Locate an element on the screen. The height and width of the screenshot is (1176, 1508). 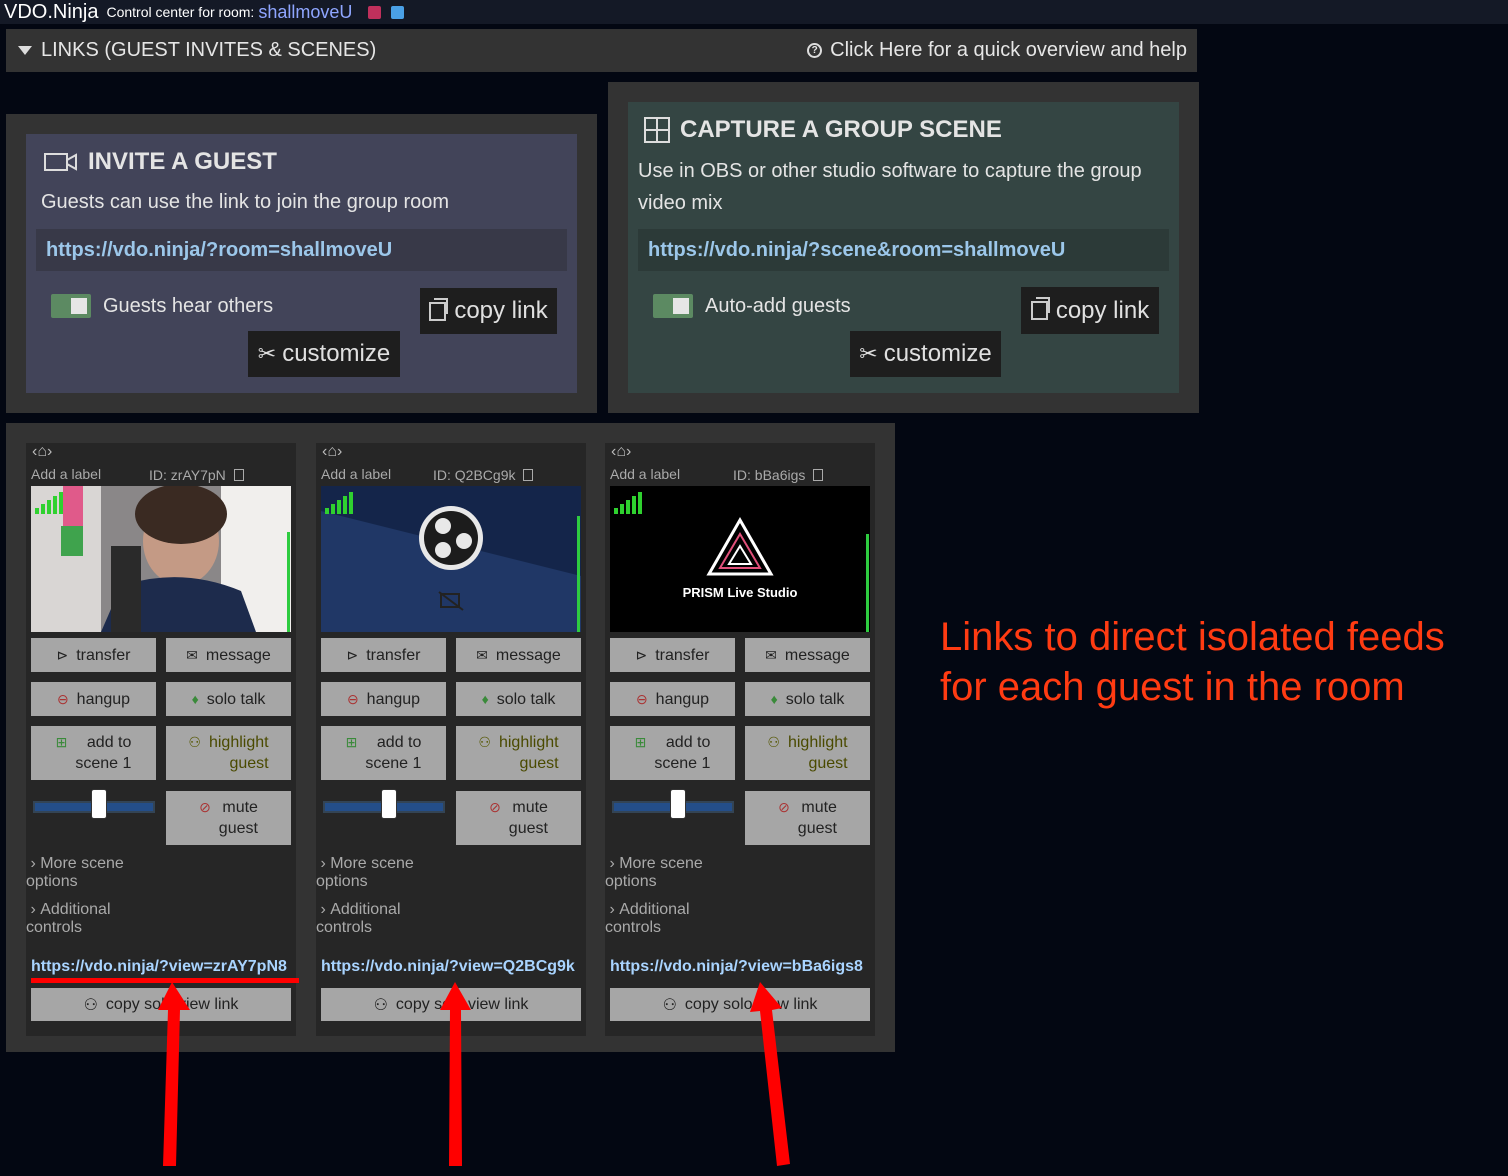
window-icon is located at coordinates (398, 12).